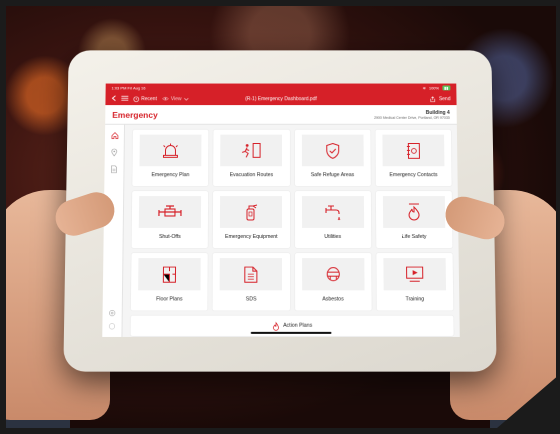  Describe the element at coordinates (251, 299) in the screenshot. I see `tile-label: SDS` at that location.